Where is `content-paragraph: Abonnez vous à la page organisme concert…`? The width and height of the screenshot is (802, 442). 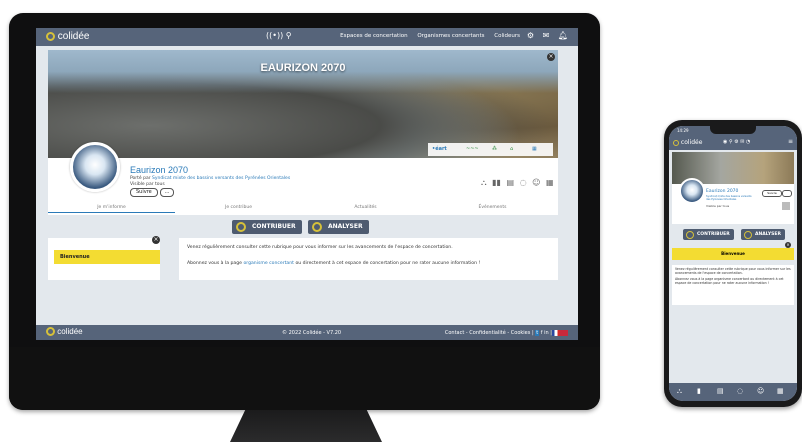 content-paragraph: Abonnez vous à la page organisme concert… is located at coordinates (334, 263).